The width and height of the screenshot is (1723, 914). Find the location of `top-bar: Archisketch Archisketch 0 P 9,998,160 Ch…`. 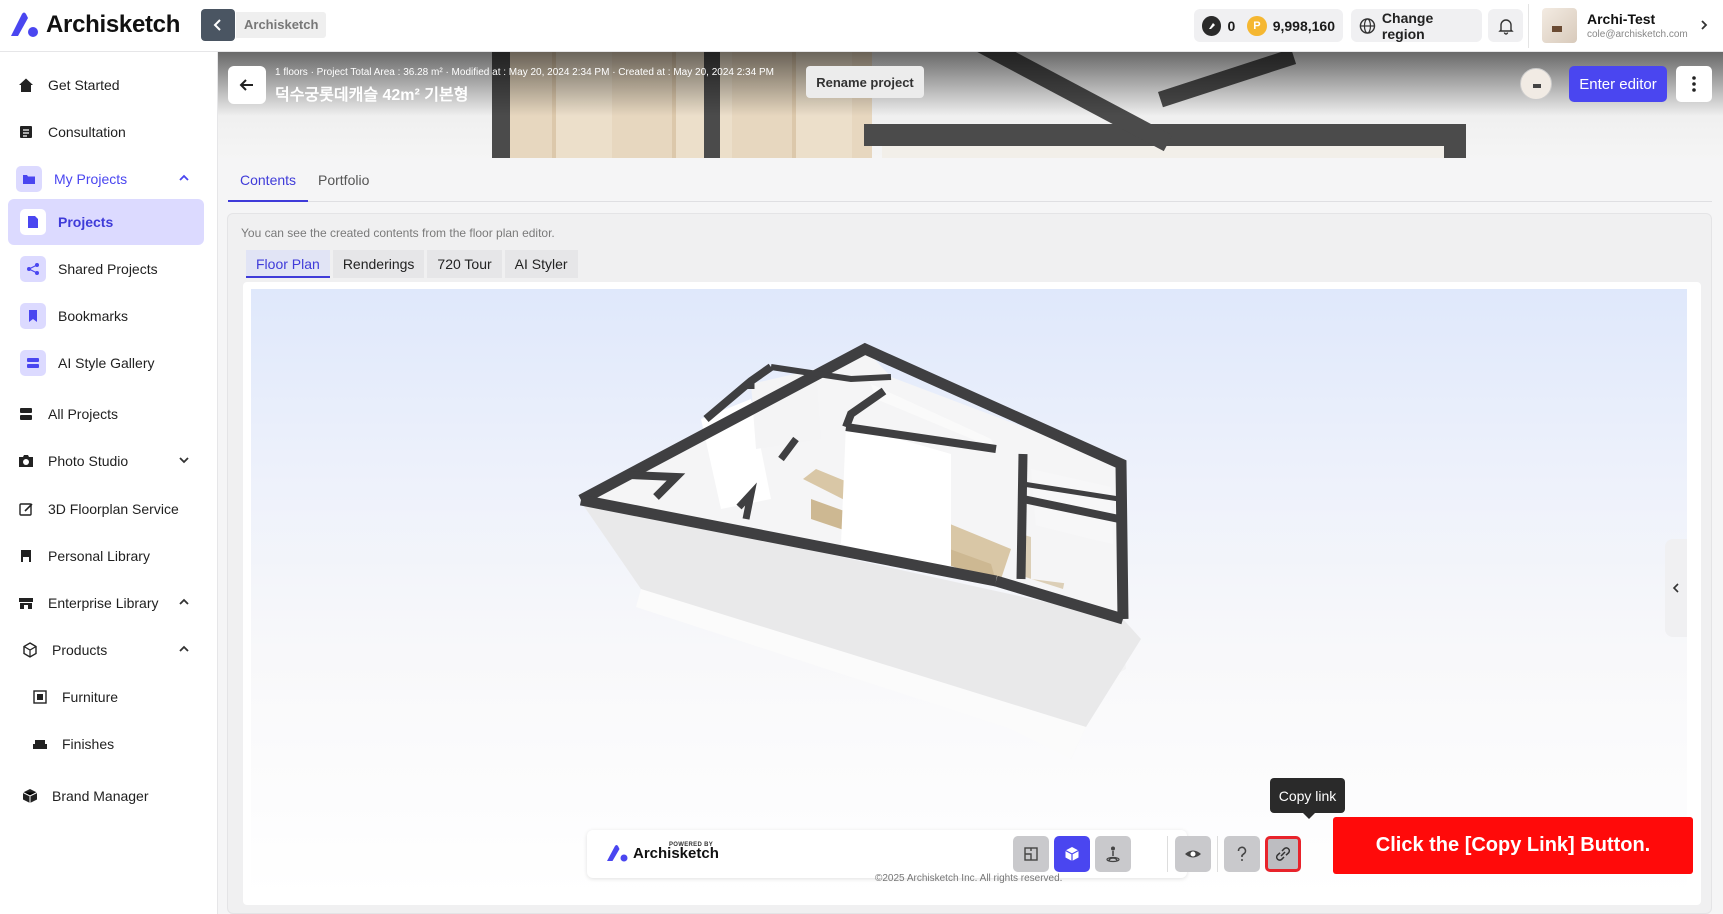

top-bar: Archisketch Archisketch 0 P 9,998,160 Ch… is located at coordinates (861, 26).